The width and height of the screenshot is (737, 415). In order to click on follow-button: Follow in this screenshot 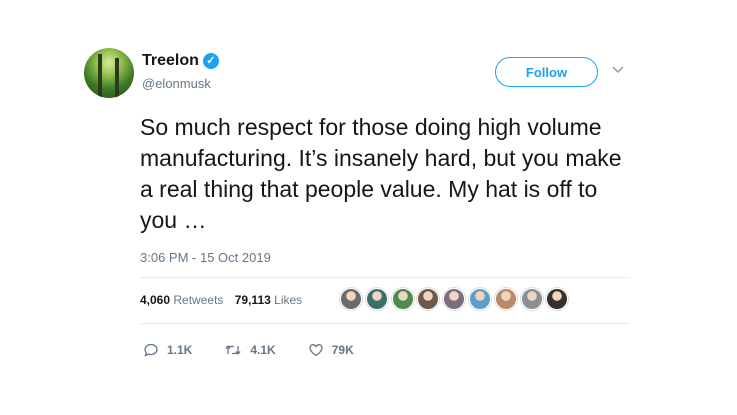, I will do `click(546, 72)`.